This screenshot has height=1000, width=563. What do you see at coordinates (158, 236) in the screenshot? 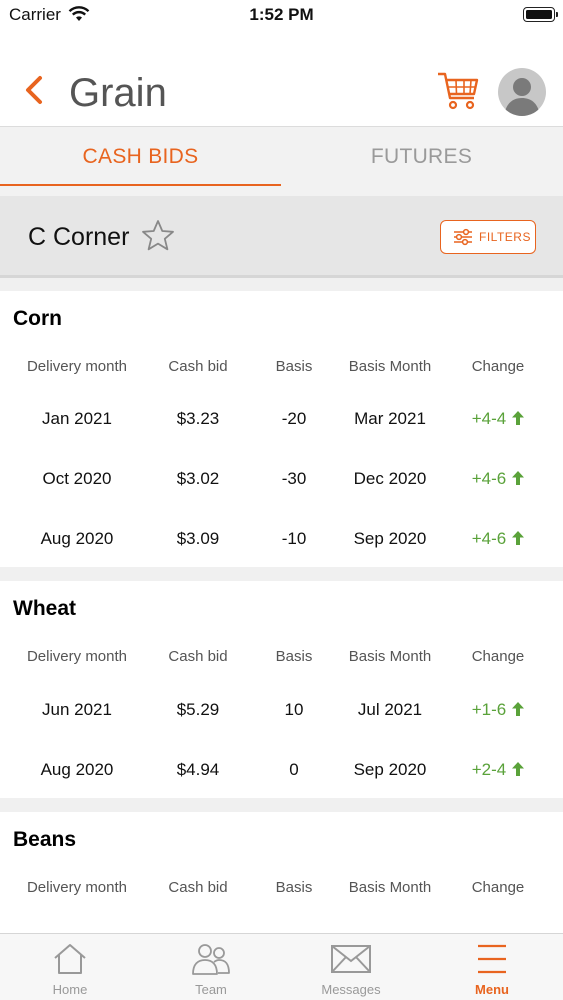
I see `star-icon` at bounding box center [158, 236].